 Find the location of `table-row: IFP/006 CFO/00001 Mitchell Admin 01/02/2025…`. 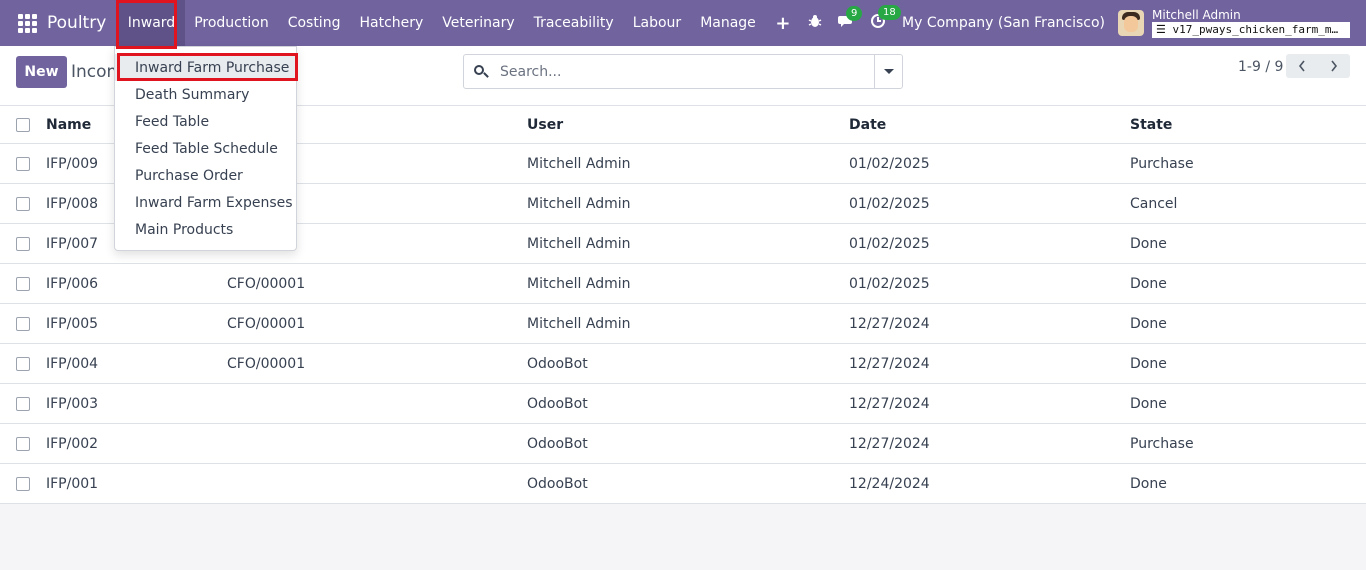

table-row: IFP/006 CFO/00001 Mitchell Admin 01/02/2025… is located at coordinates (683, 284).